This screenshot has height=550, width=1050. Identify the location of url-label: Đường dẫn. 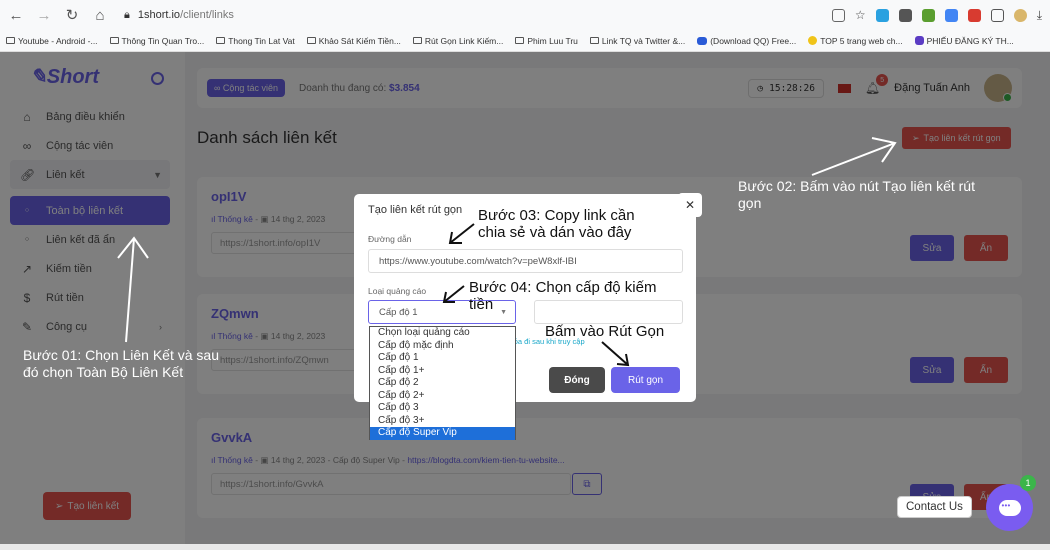
(390, 239).